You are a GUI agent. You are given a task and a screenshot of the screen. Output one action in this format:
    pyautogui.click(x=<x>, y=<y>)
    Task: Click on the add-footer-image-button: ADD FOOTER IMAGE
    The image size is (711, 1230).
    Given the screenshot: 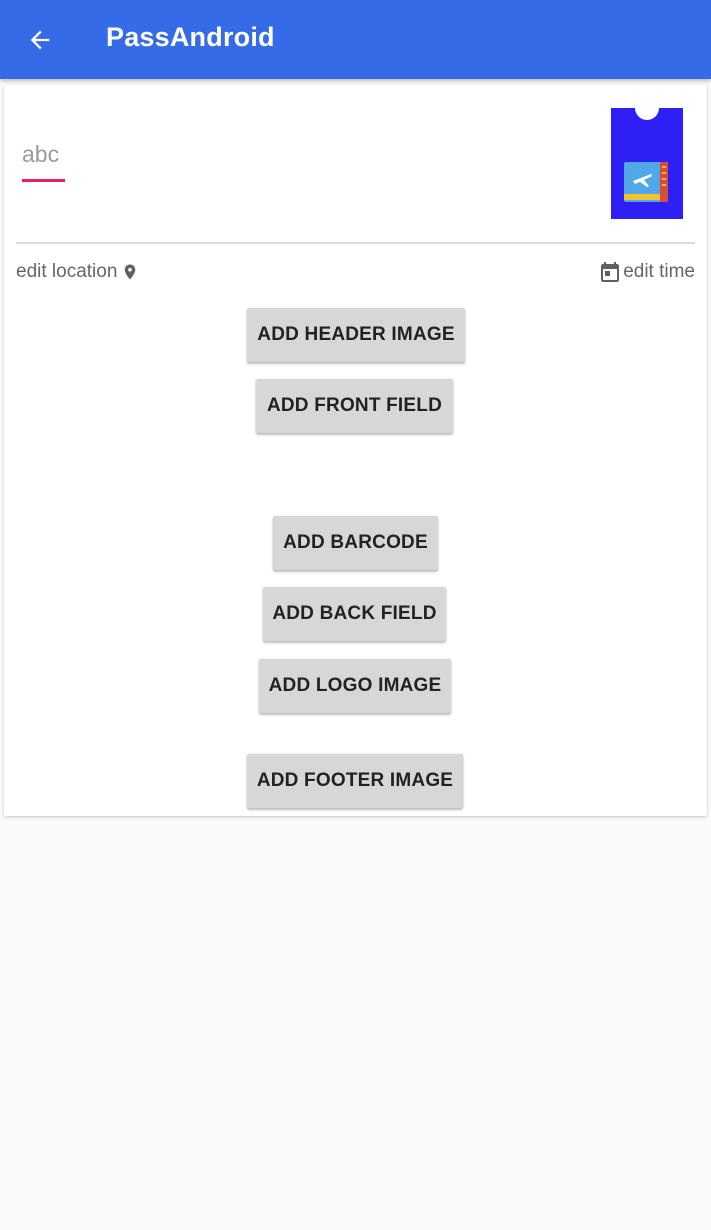 What is the action you would take?
    pyautogui.click(x=355, y=781)
    